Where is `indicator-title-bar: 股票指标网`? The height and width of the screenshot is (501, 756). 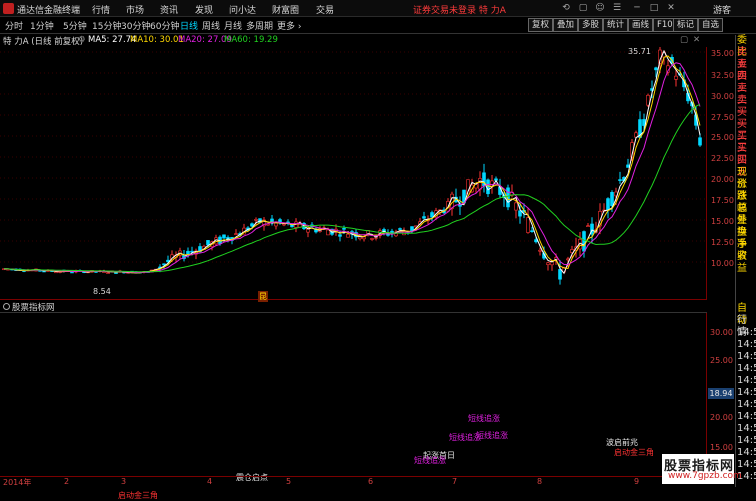 indicator-title-bar: 股票指标网 is located at coordinates (353, 306).